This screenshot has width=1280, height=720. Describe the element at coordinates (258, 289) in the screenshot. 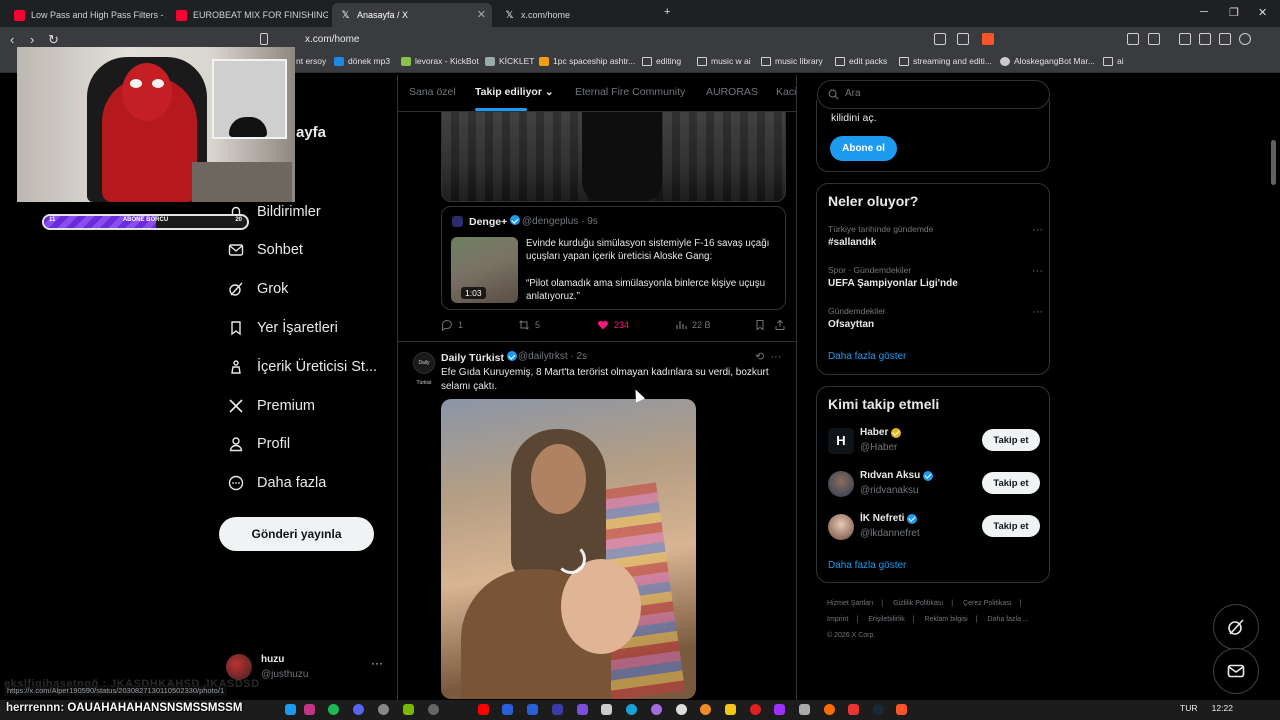

I see `nav-grok: Grok` at that location.